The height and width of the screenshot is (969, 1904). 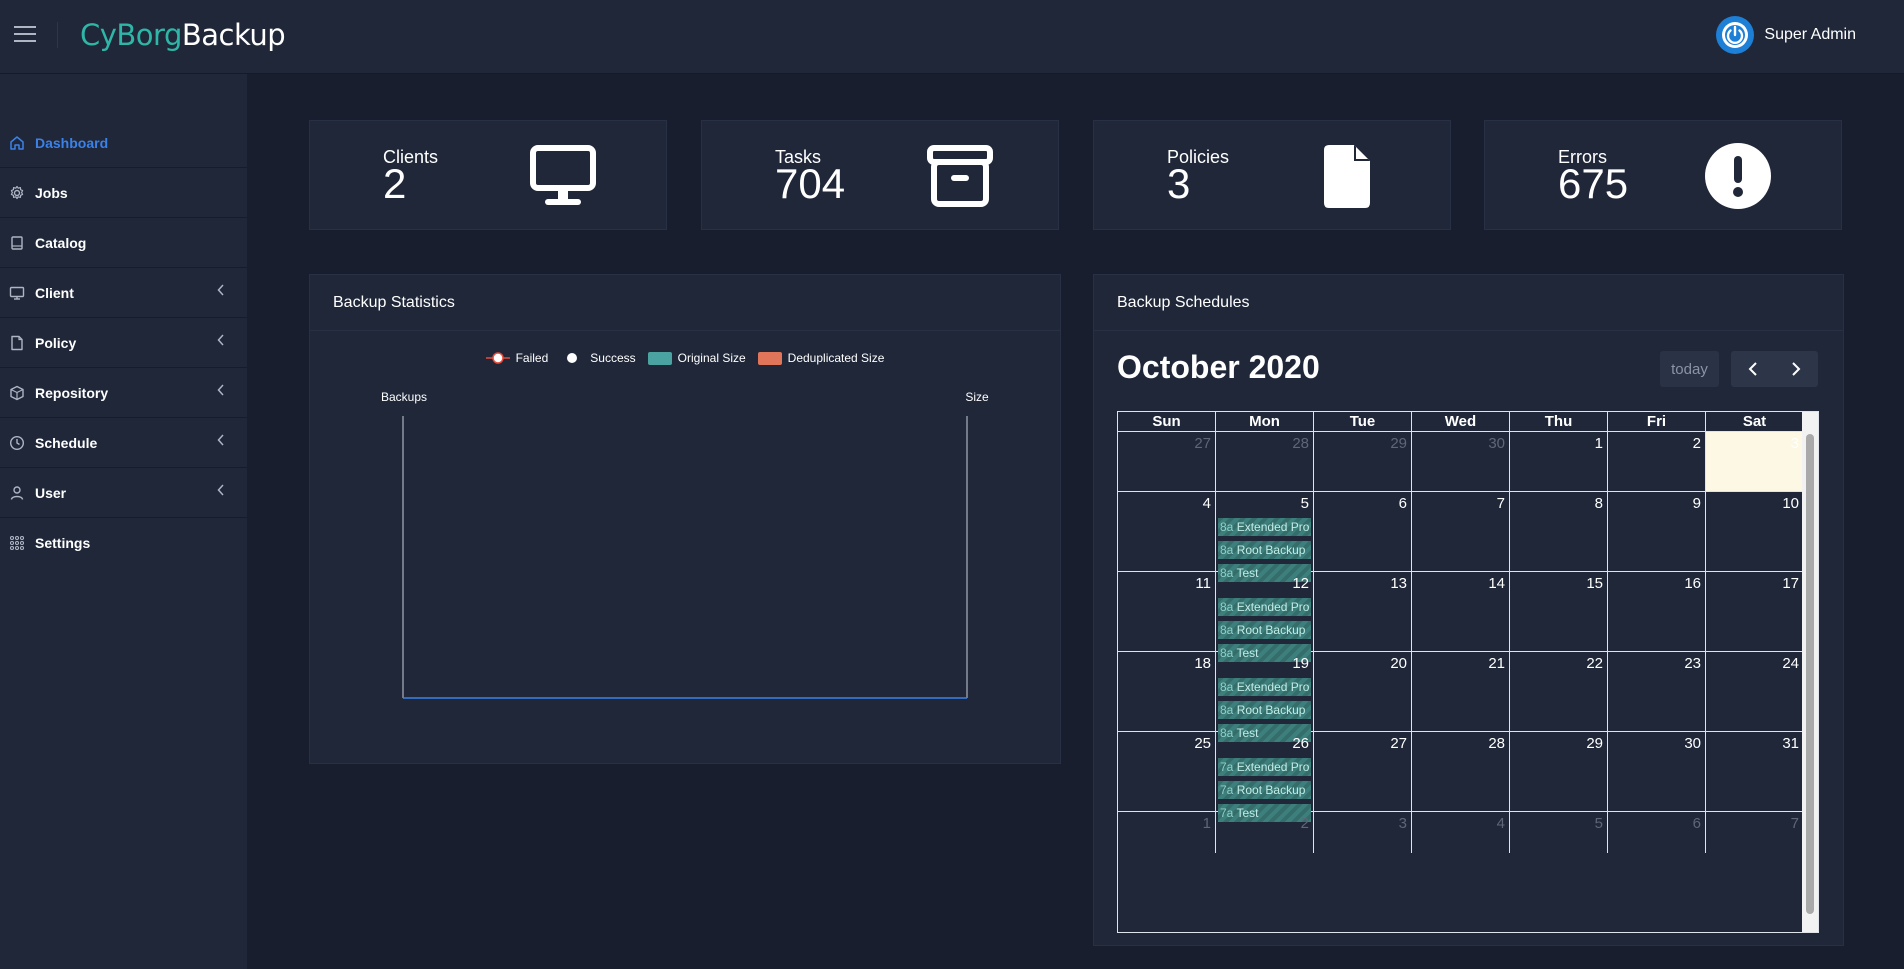 I want to click on scrollbar-thumb, so click(x=1810, y=674).